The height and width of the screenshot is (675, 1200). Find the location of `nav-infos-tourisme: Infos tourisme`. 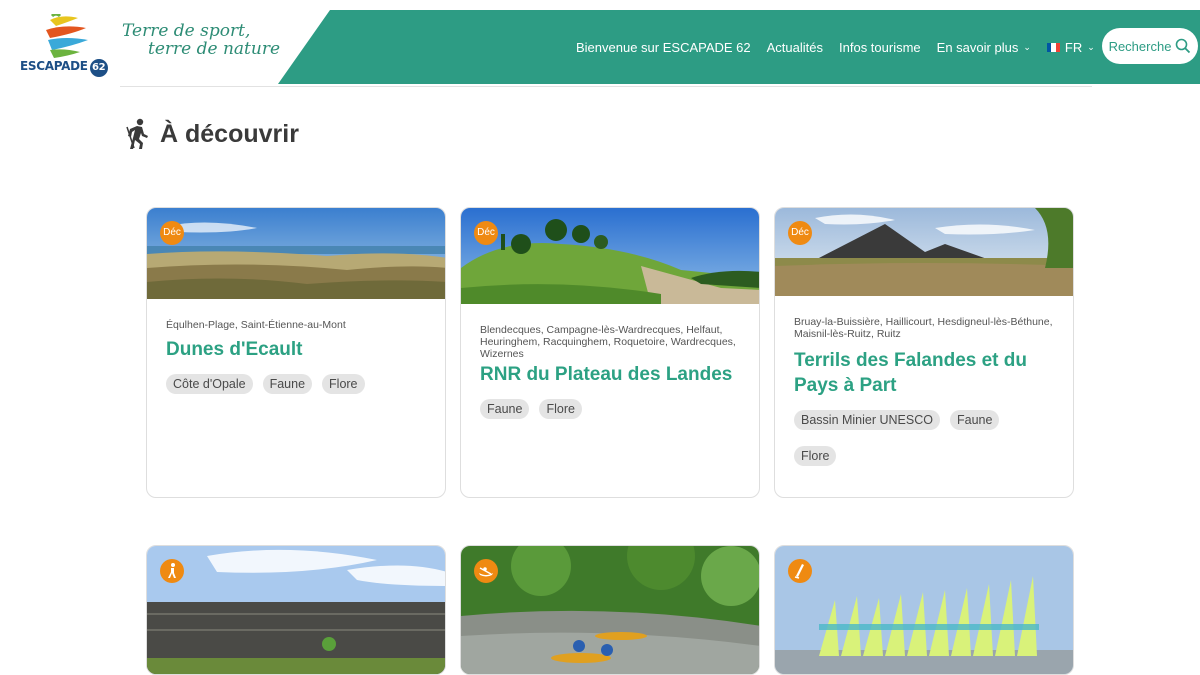

nav-infos-tourisme: Infos tourisme is located at coordinates (880, 47).